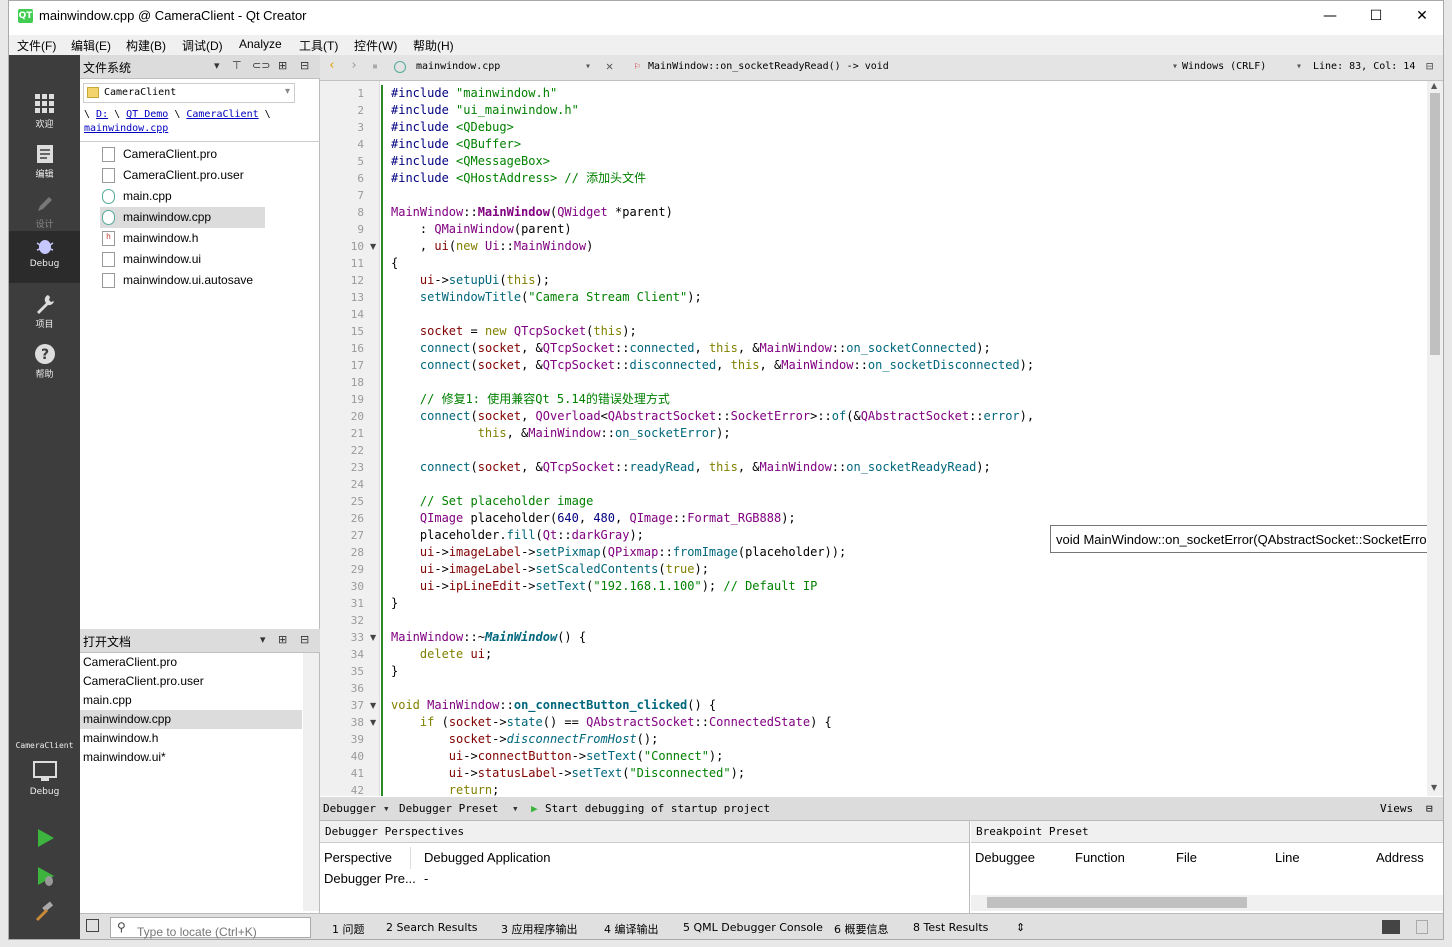  Describe the element at coordinates (44, 841) in the screenshot. I see `run-button` at that location.